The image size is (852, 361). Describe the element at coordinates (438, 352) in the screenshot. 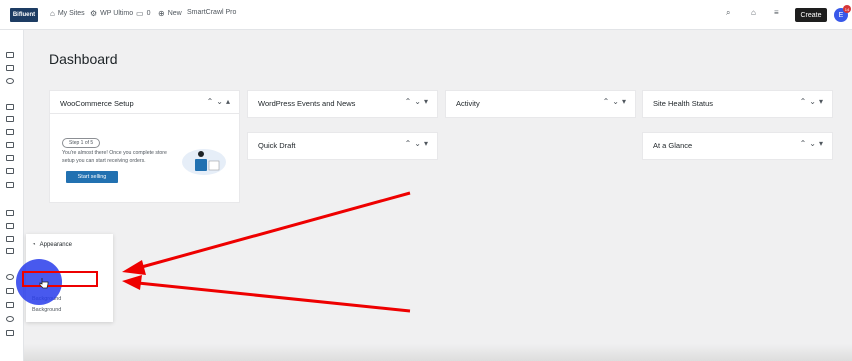

I see `bottom-shadow` at that location.